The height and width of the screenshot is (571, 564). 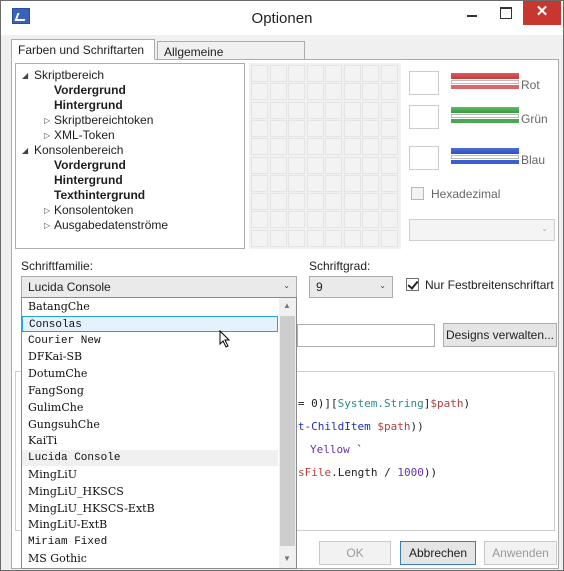 I want to click on scroll-up-icon: ▲, so click(x=287, y=305).